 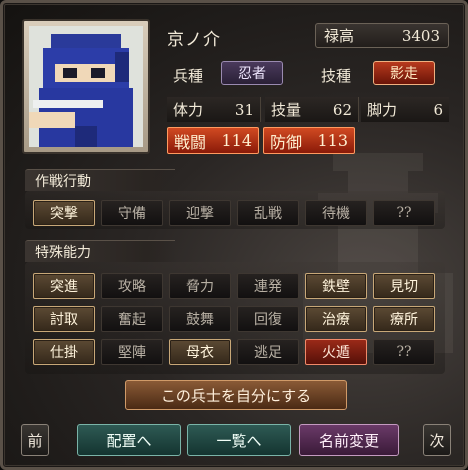 What do you see at coordinates (342, 109) in the screenshot?
I see `stat-value: 62` at bounding box center [342, 109].